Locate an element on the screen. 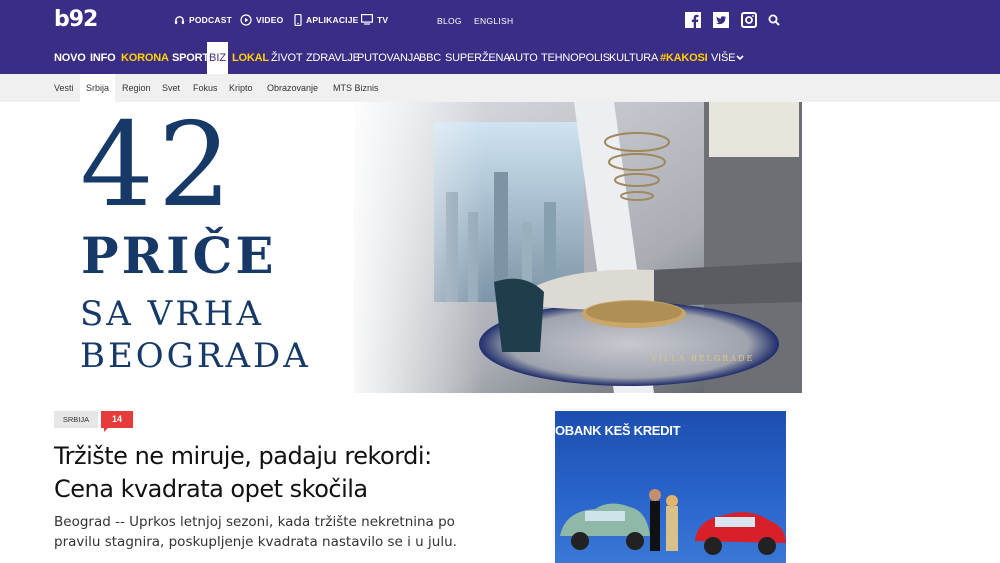 Image resolution: width=1000 pixels, height=563 pixels. sub-nav-vesti: Vesti is located at coordinates (64, 88).